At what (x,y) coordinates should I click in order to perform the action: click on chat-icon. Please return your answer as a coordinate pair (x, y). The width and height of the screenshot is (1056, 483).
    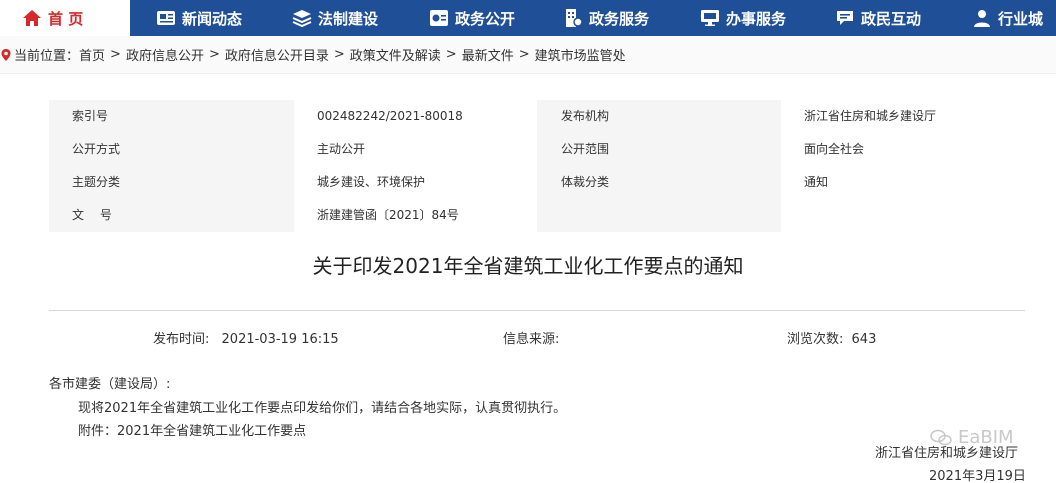
    Looking at the image, I should click on (845, 18).